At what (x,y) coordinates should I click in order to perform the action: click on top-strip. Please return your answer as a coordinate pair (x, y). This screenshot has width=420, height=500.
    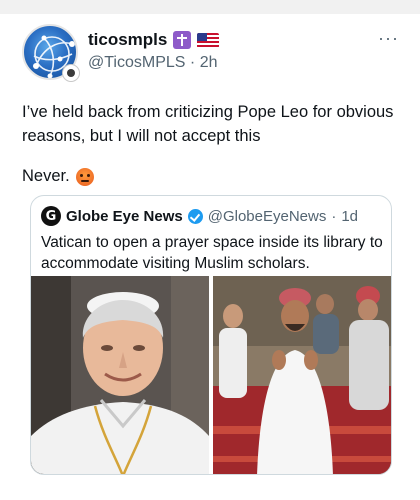
    Looking at the image, I should click on (210, 7).